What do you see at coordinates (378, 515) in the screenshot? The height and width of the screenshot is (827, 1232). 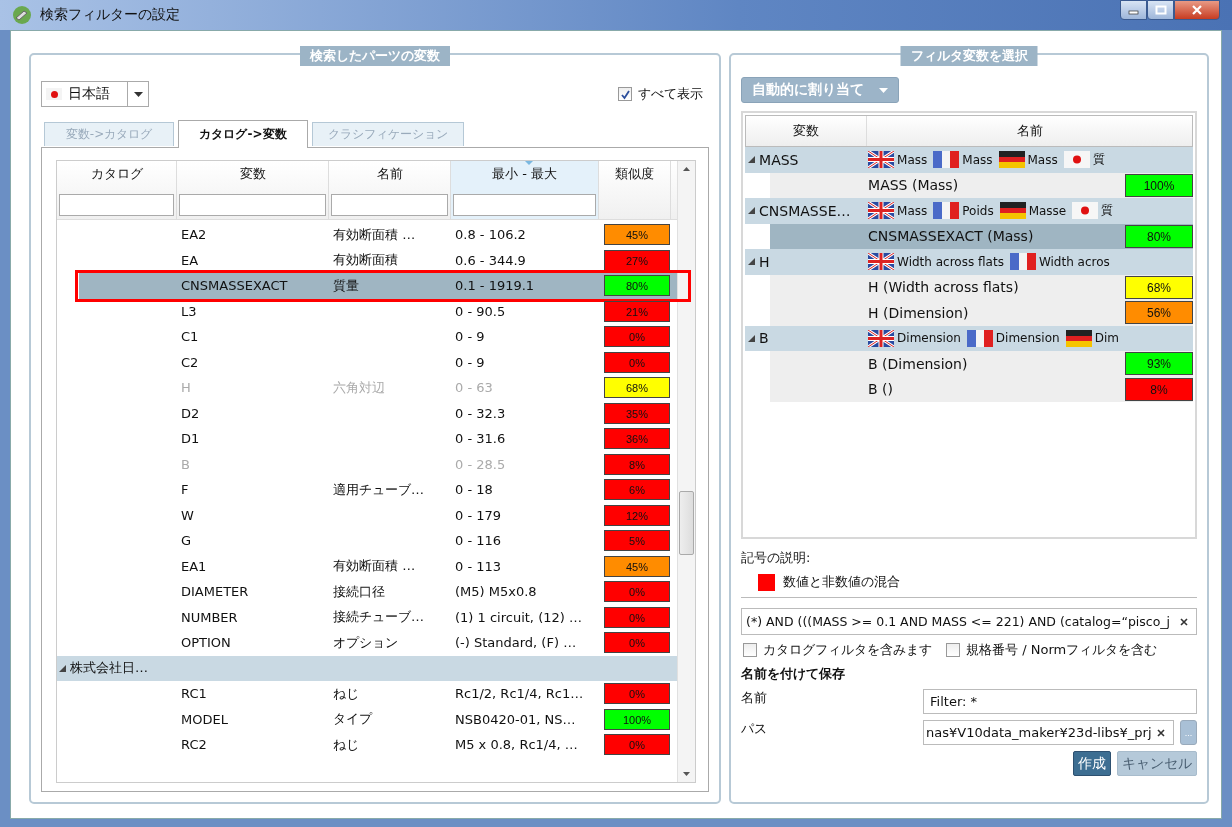 I see `table-row: W 0 - 179 12%` at bounding box center [378, 515].